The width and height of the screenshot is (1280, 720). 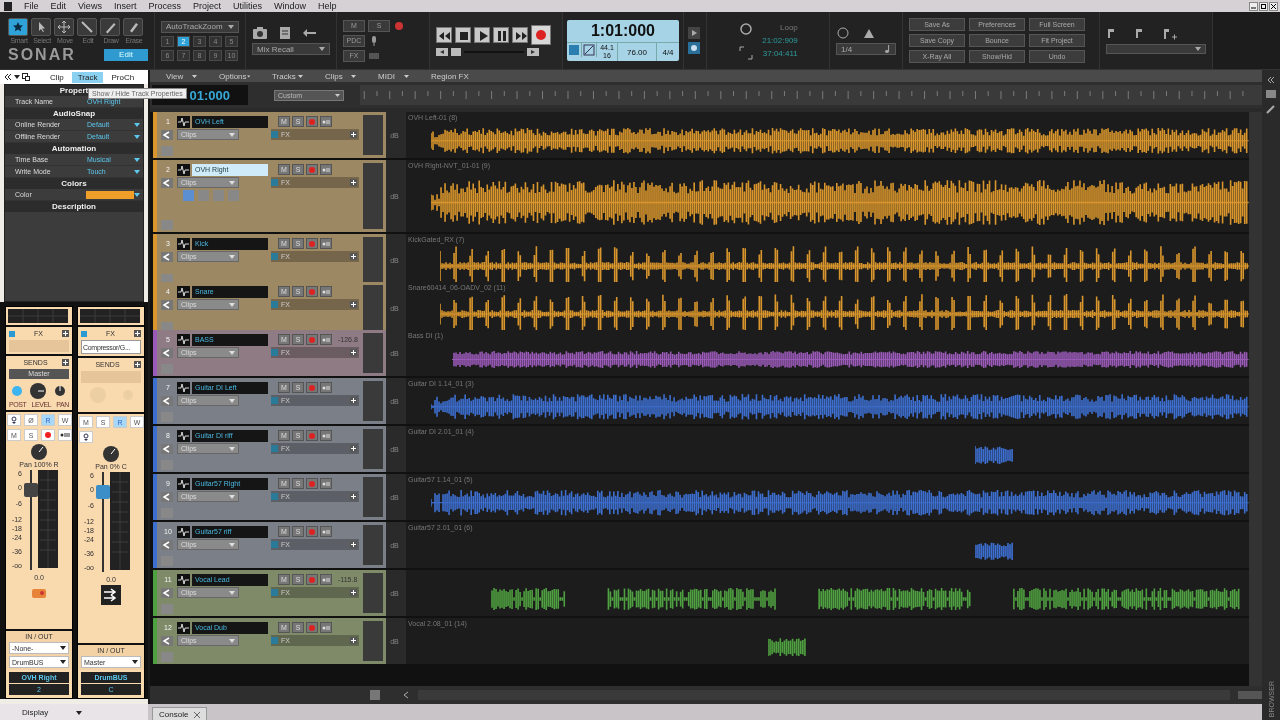 What do you see at coordinates (780, 53) in the screenshot?
I see `loop-end-time: 37:04:411` at bounding box center [780, 53].